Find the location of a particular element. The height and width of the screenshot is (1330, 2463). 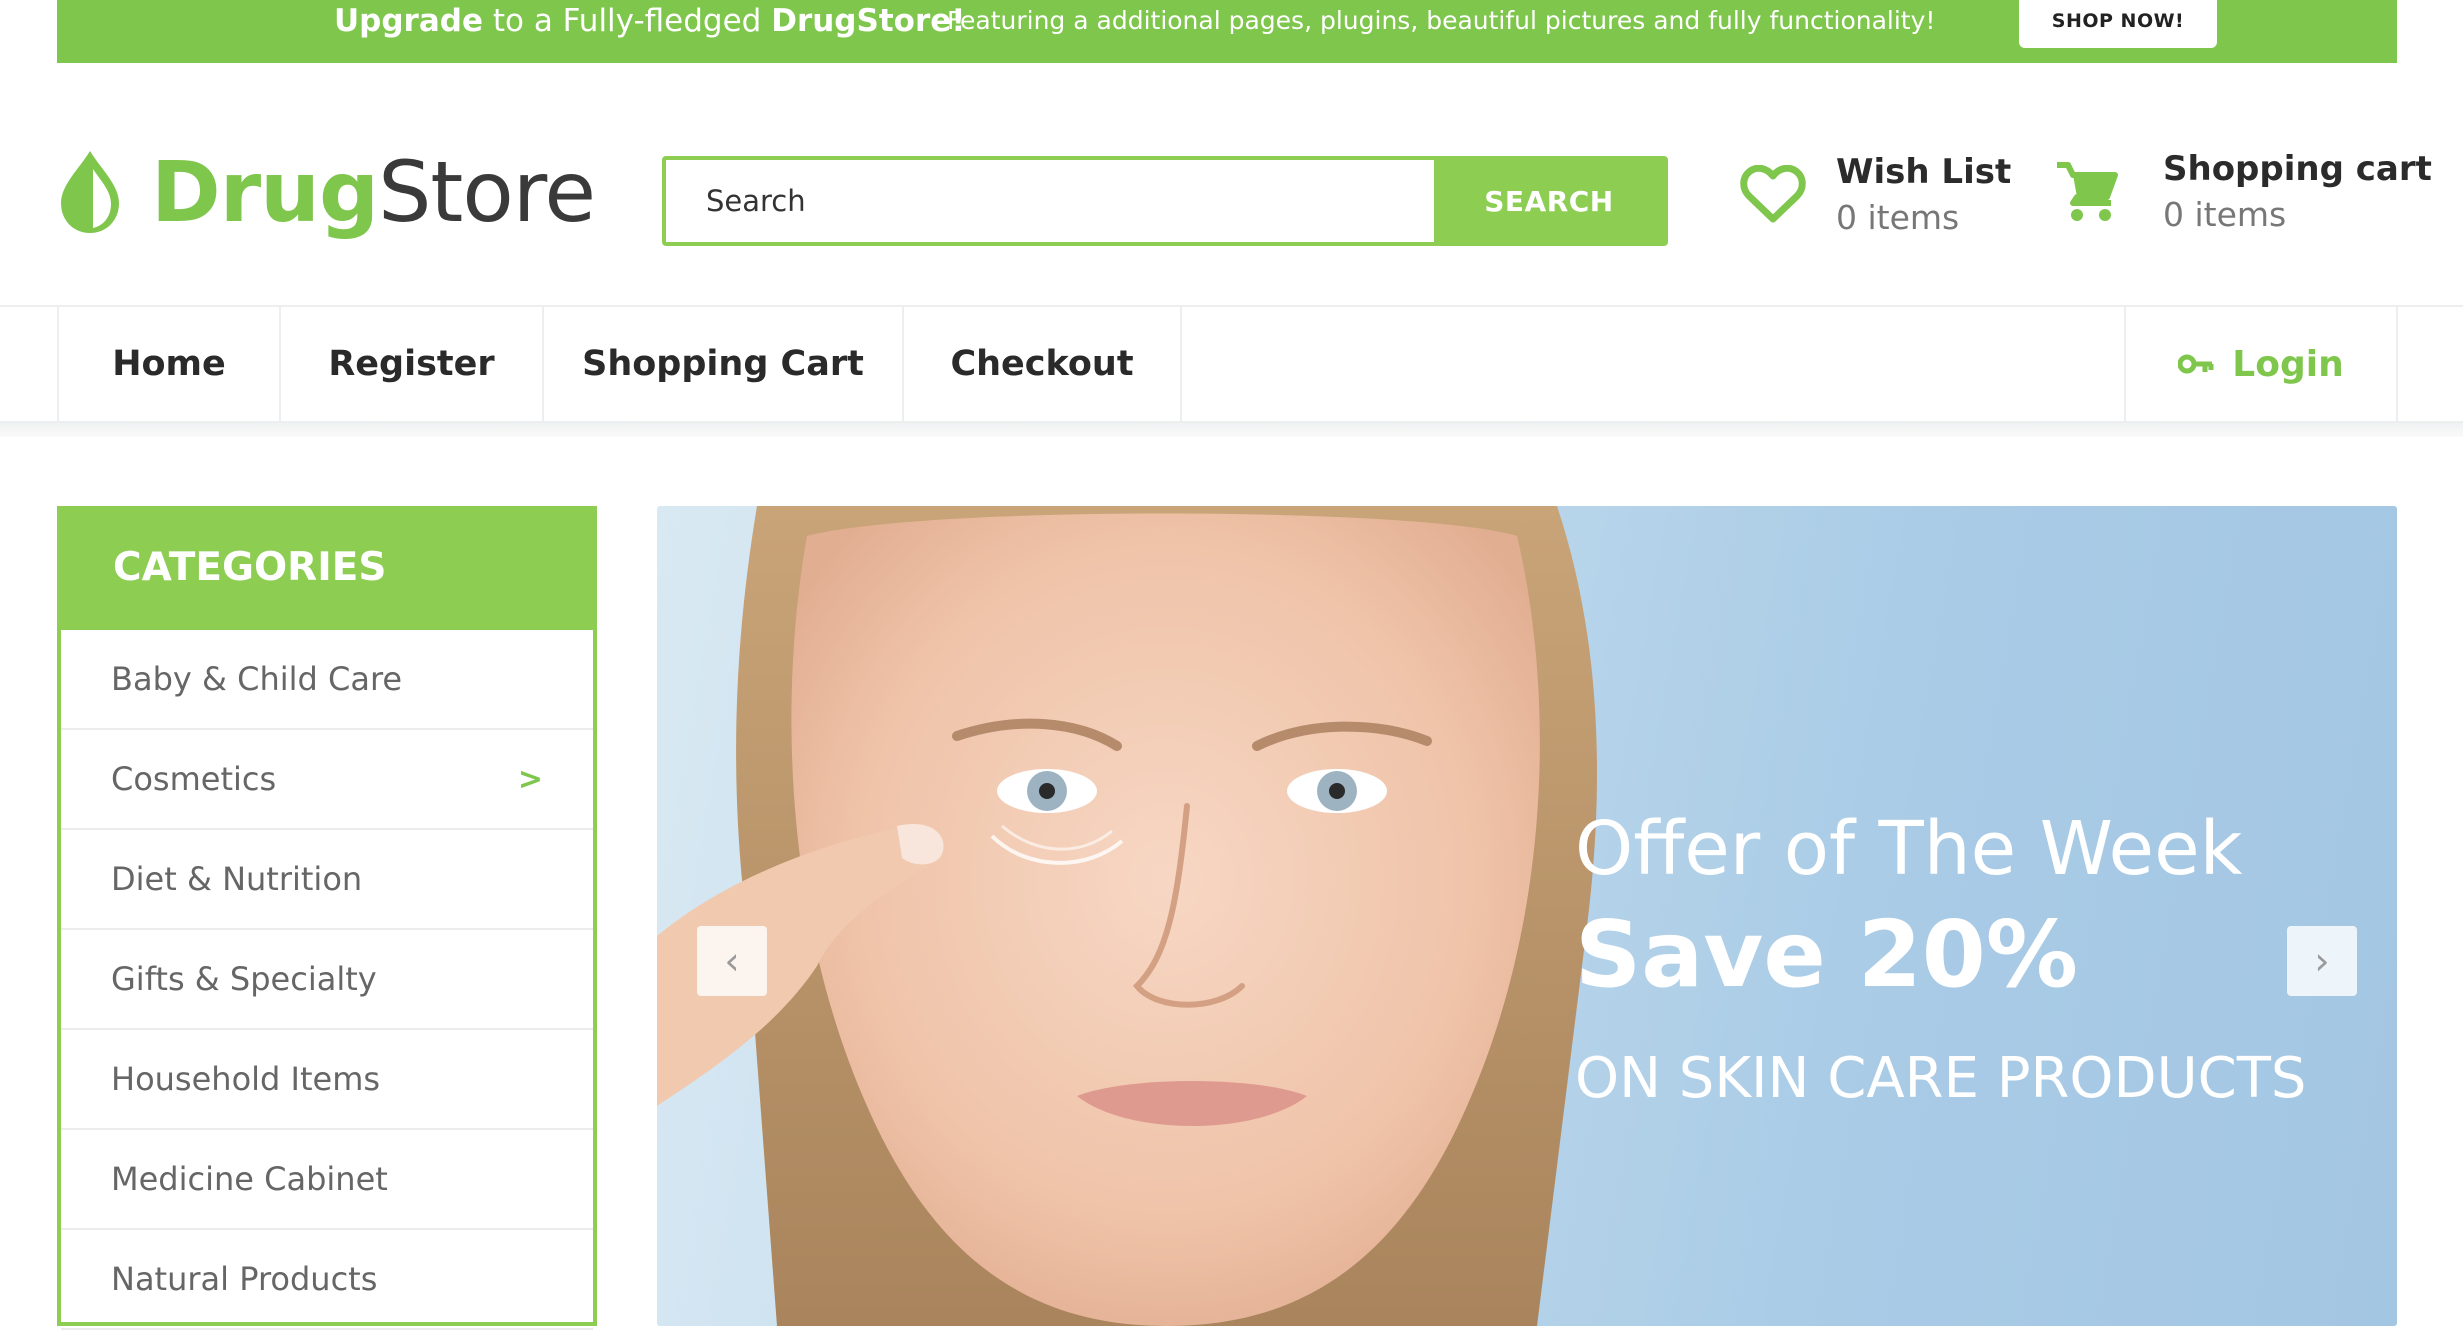

category-item-baby-child-care: Baby & Child Care is located at coordinates (327, 680).